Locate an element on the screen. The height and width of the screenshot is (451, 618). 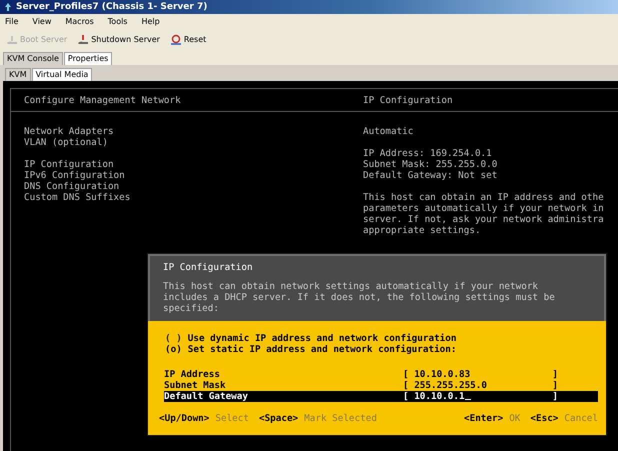
description-text: This host can obtain an IP address and othe is located at coordinates (483, 197).